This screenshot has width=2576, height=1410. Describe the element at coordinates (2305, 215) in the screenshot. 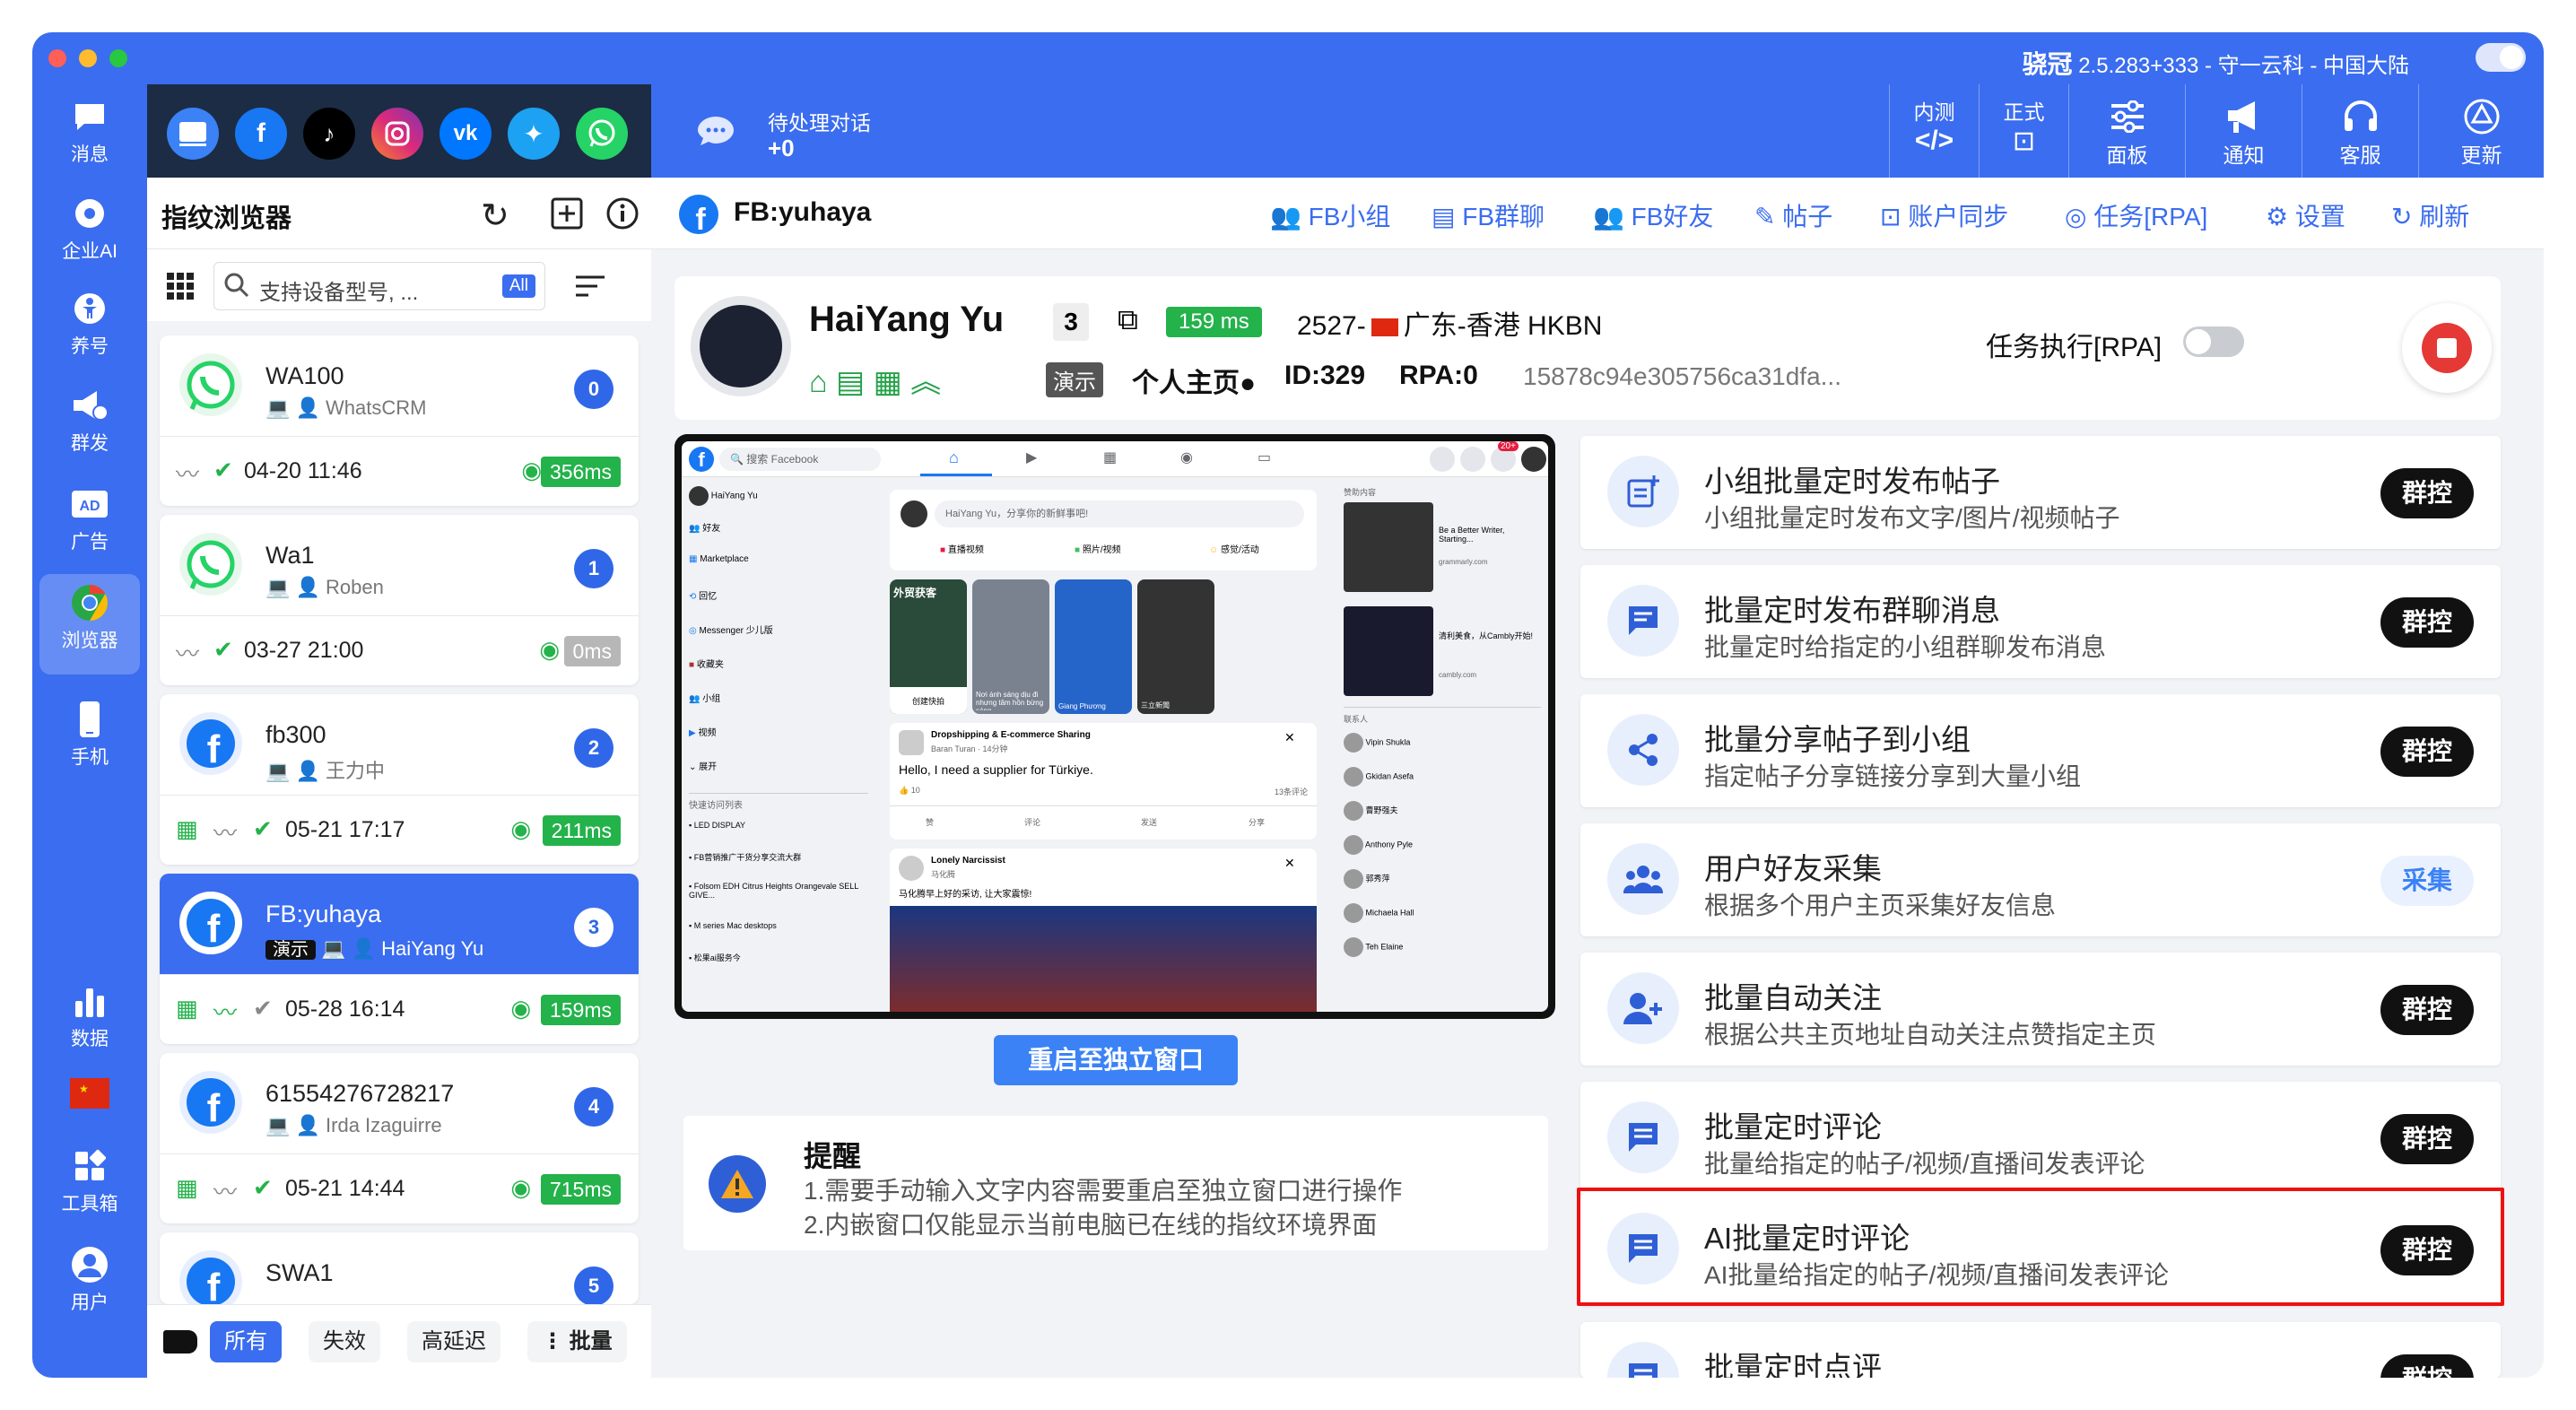

I see `link-settings: ⚙ 设置` at that location.